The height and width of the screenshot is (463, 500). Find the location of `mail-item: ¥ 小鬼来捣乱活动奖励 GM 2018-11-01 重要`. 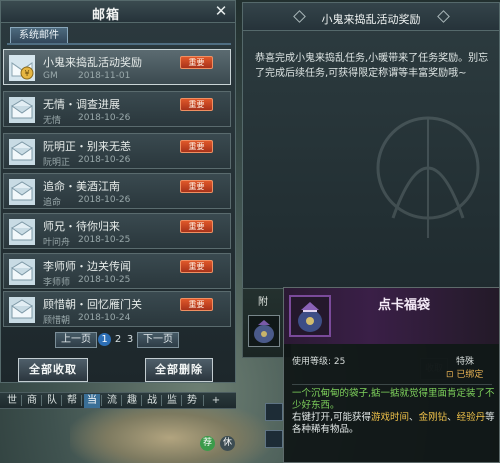

mail-item: ¥ 小鬼来捣乱活动奖励 GM 2018-11-01 重要 is located at coordinates (117, 67).